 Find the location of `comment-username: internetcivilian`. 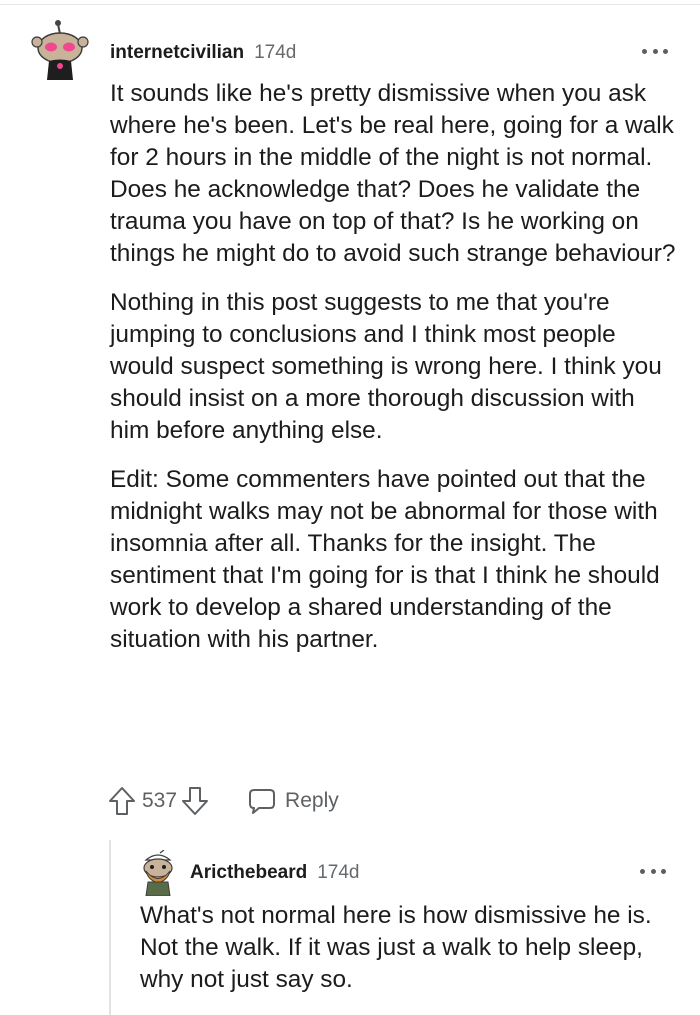

comment-username: internetcivilian is located at coordinates (177, 53).